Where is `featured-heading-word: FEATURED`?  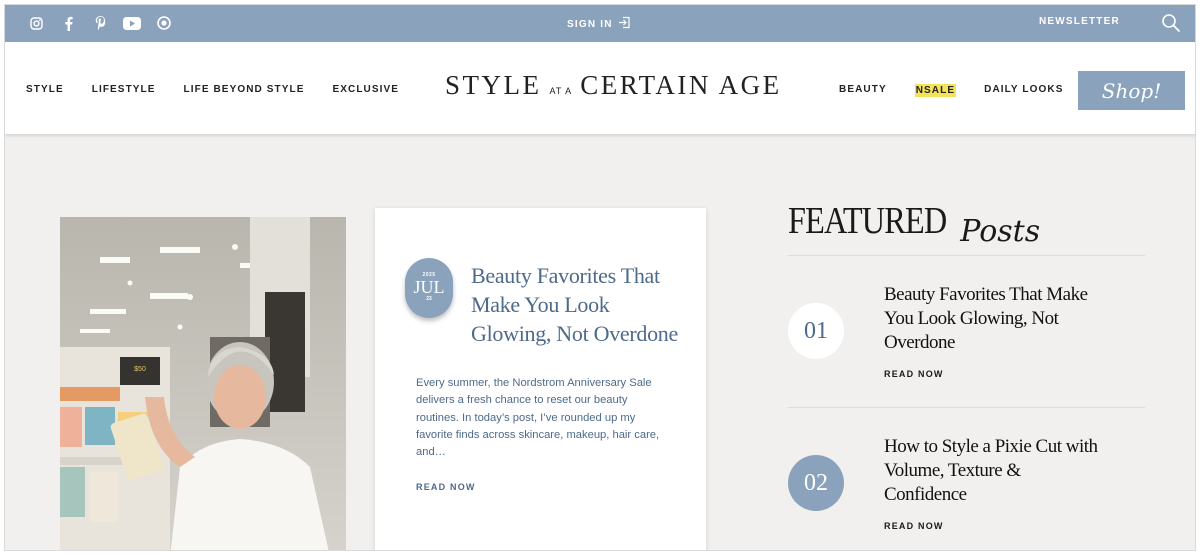
featured-heading-word: FEATURED is located at coordinates (867, 221).